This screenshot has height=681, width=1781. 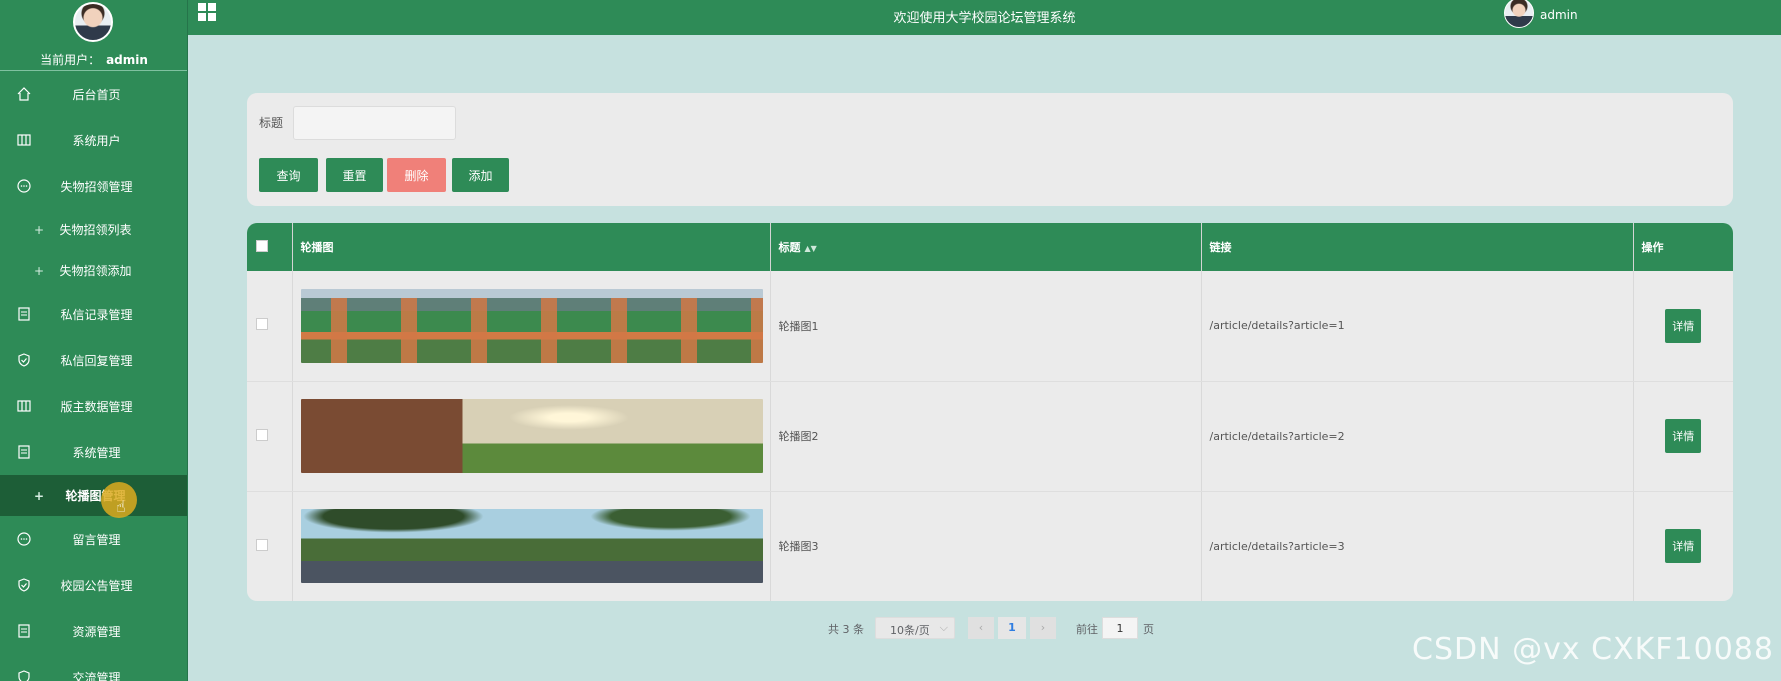 I want to click on page-size-select: 10条/页 ⌵, so click(x=915, y=628).